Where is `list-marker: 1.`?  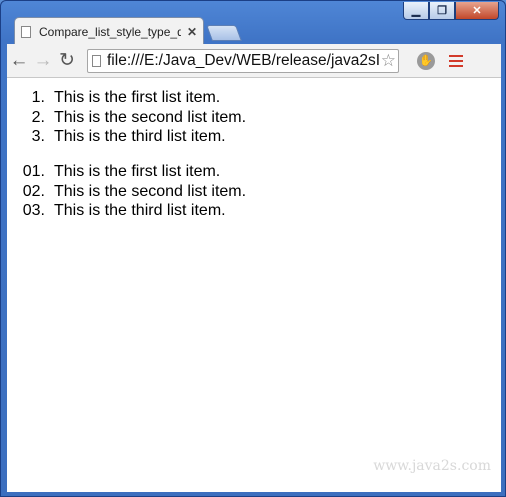 list-marker: 1. is located at coordinates (38, 97).